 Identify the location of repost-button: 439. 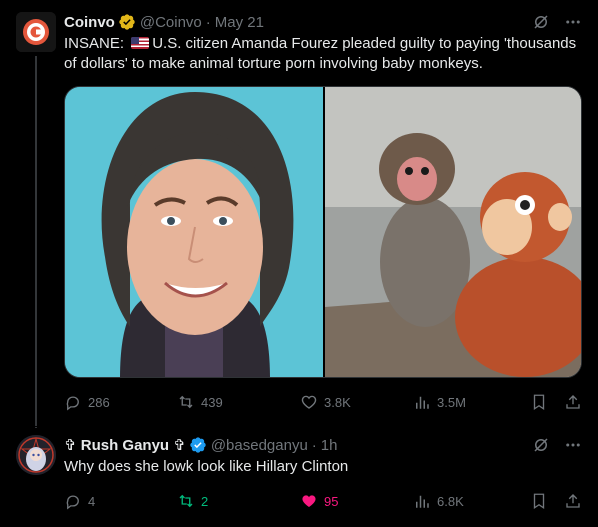
(238, 402).